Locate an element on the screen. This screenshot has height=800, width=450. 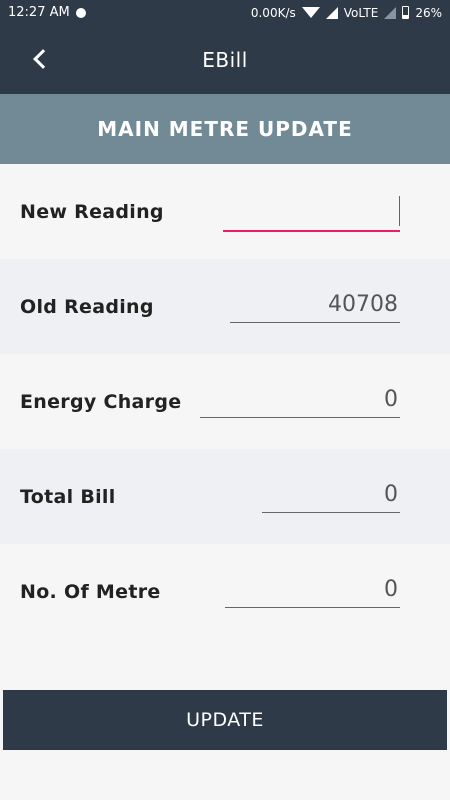
total-bill-row: Total Bill 0 is located at coordinates (225, 496).